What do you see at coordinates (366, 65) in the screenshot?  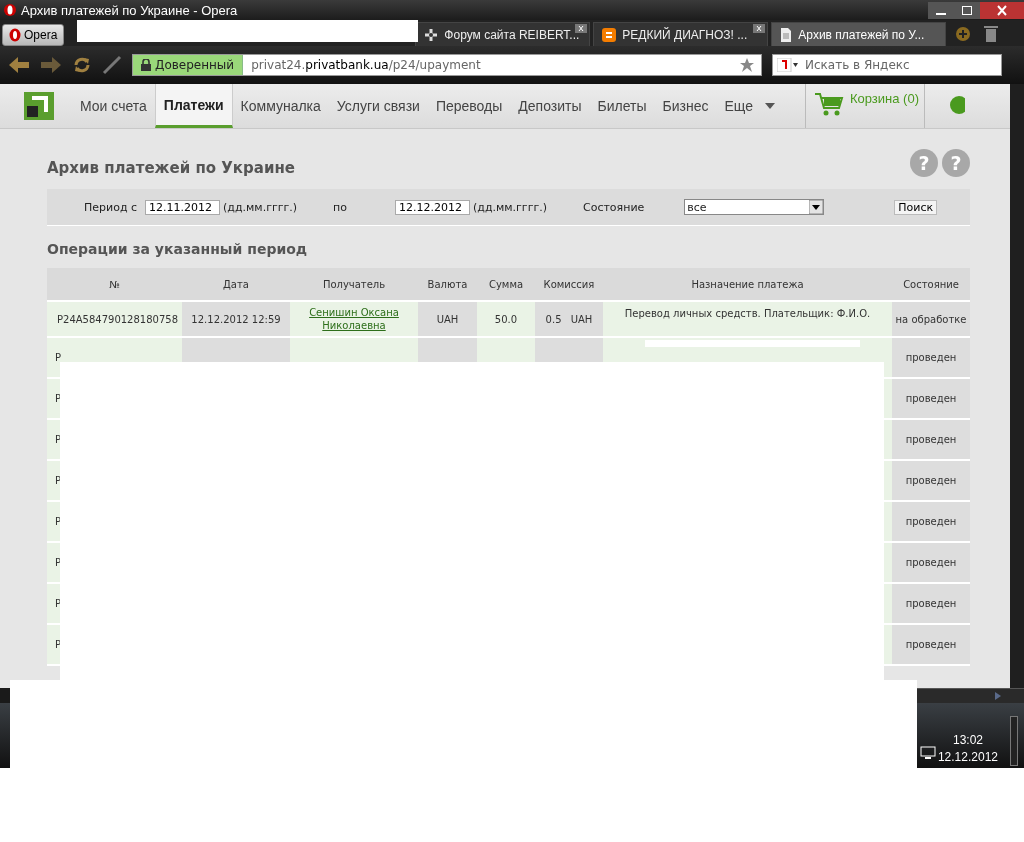 I see `url-text: privat24.privatbank.ua/p24/upayment` at bounding box center [366, 65].